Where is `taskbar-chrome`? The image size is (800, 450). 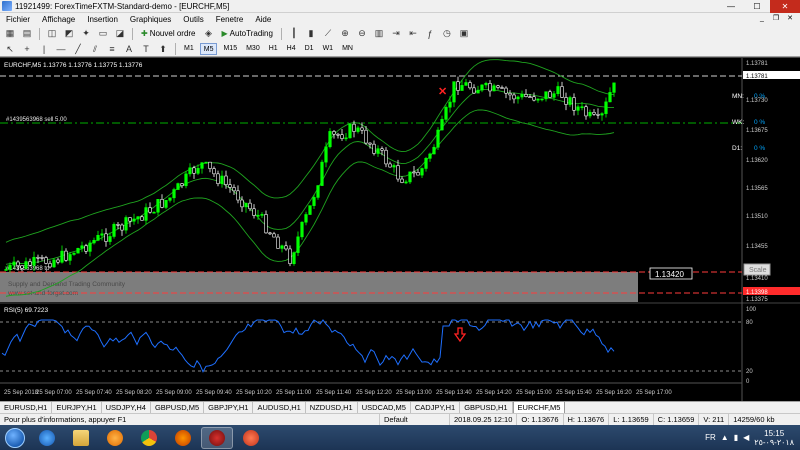 taskbar-chrome is located at coordinates (149, 438).